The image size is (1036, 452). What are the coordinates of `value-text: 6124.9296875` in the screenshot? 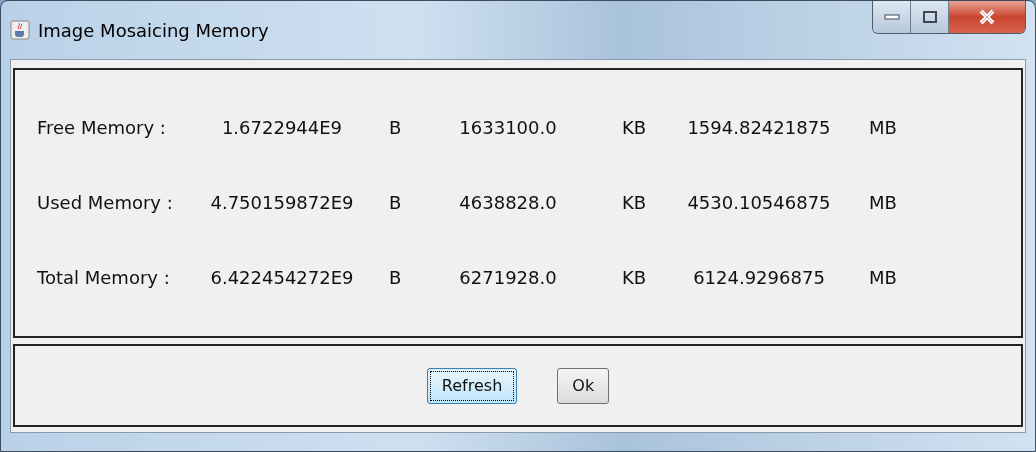 It's located at (759, 277).